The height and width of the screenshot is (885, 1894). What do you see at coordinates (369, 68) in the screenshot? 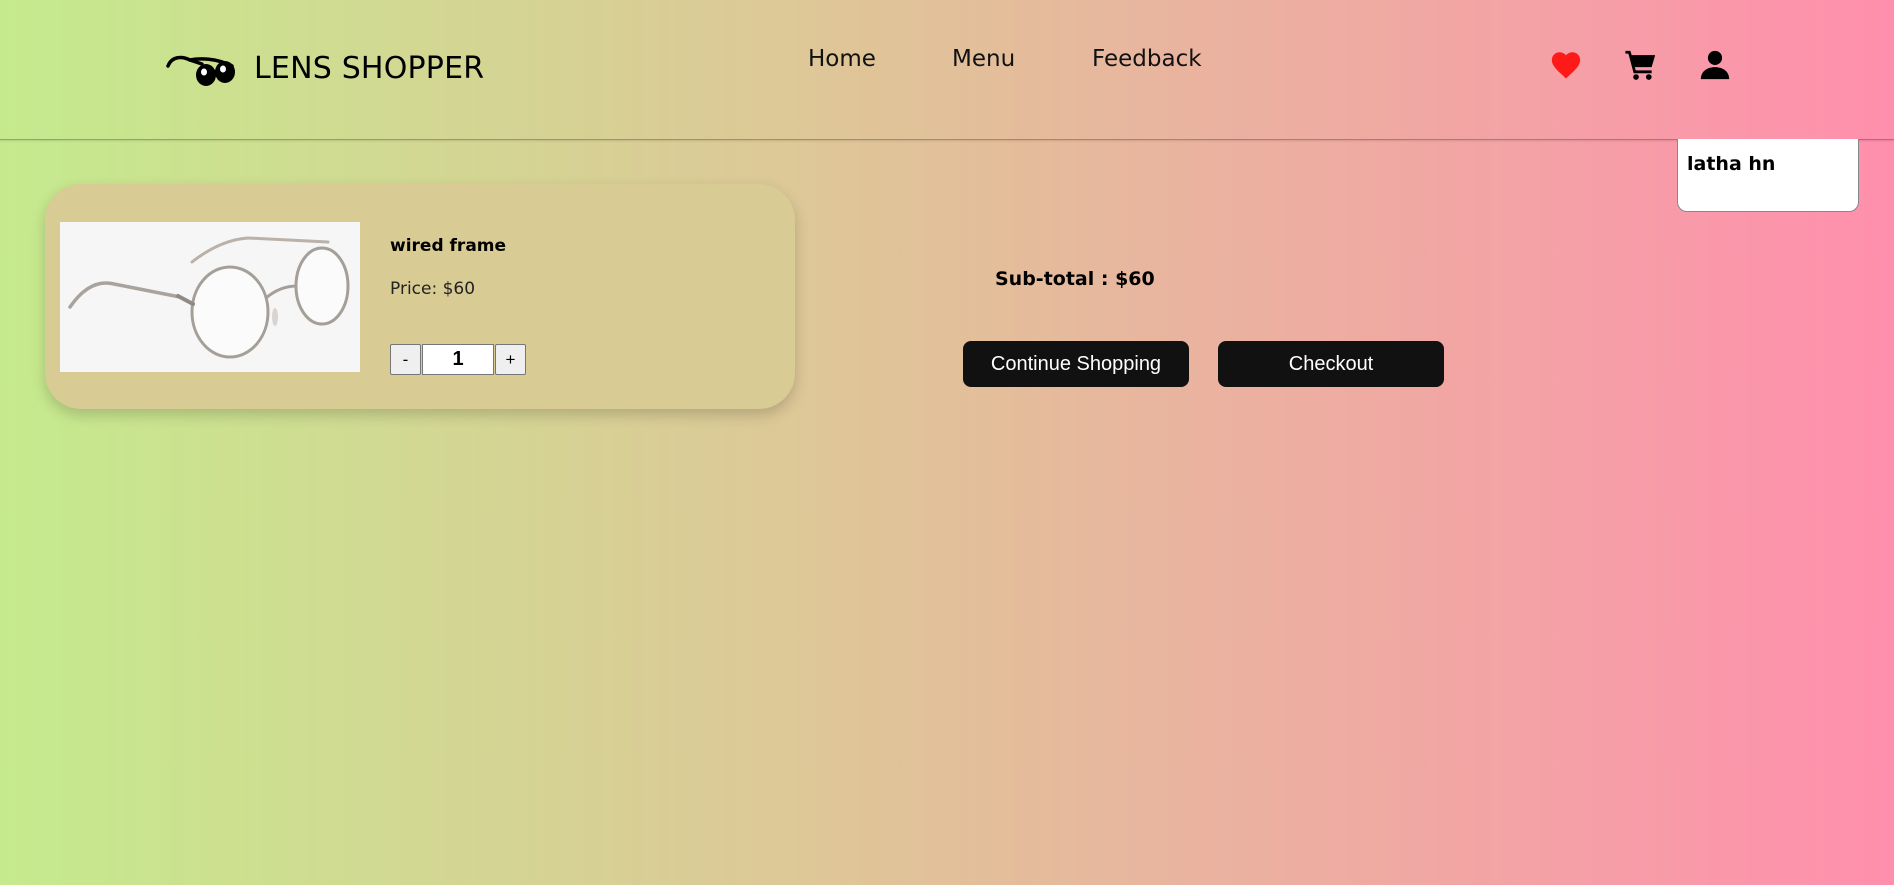
I see `brand-name: LENS SHOPPER` at bounding box center [369, 68].